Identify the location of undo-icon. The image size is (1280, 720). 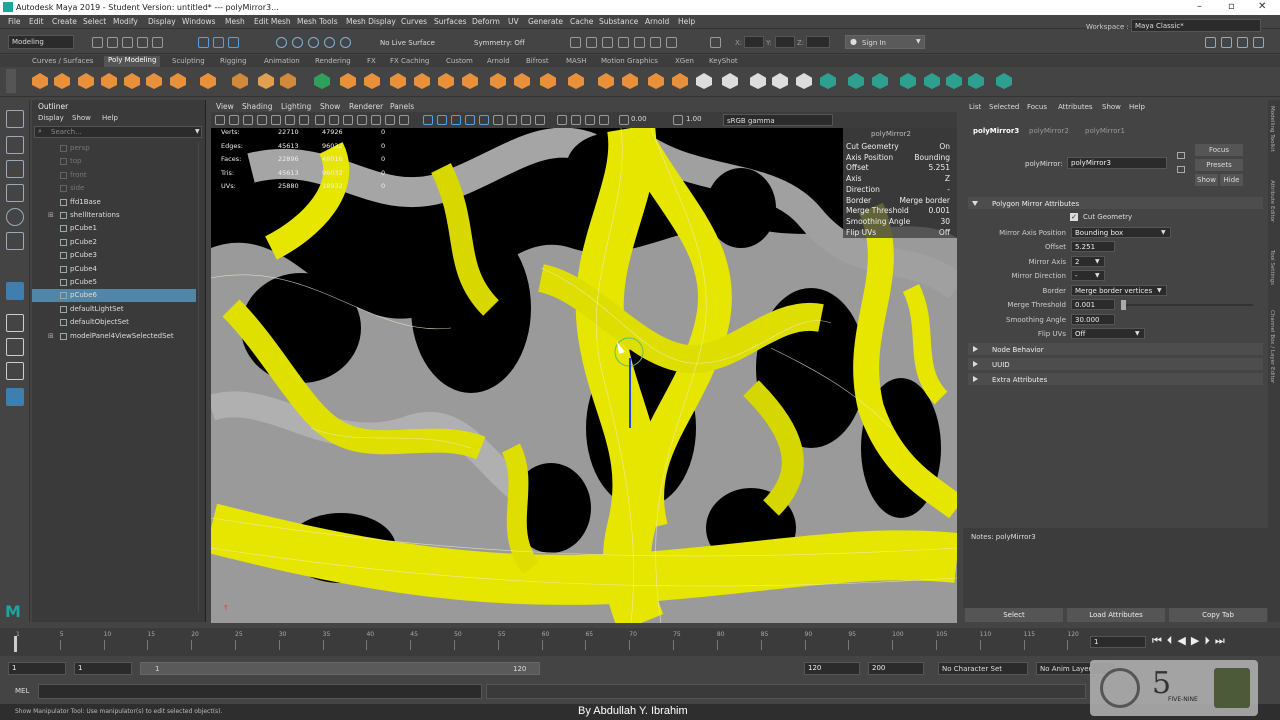
(142, 42).